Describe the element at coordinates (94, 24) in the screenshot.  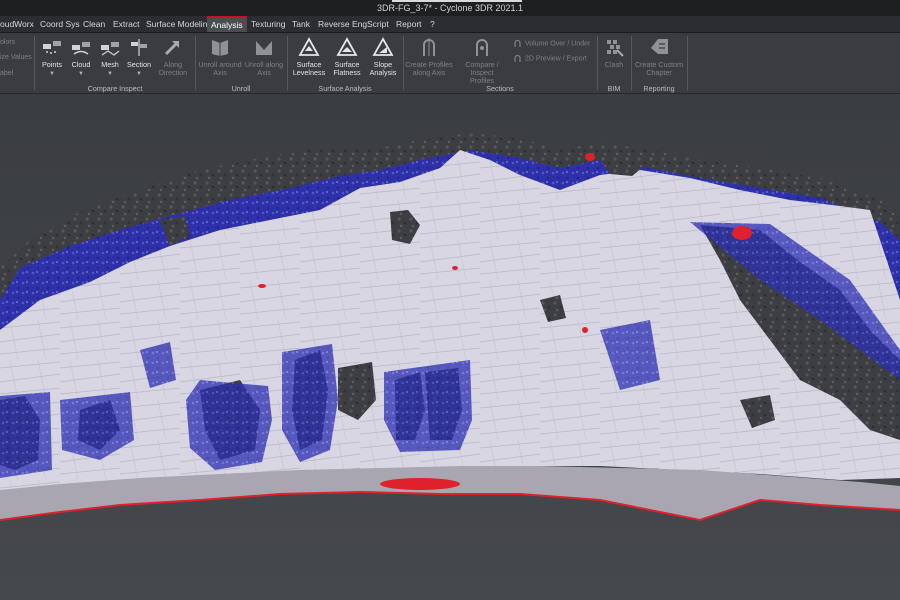
I see `tab-clean: Clean` at that location.